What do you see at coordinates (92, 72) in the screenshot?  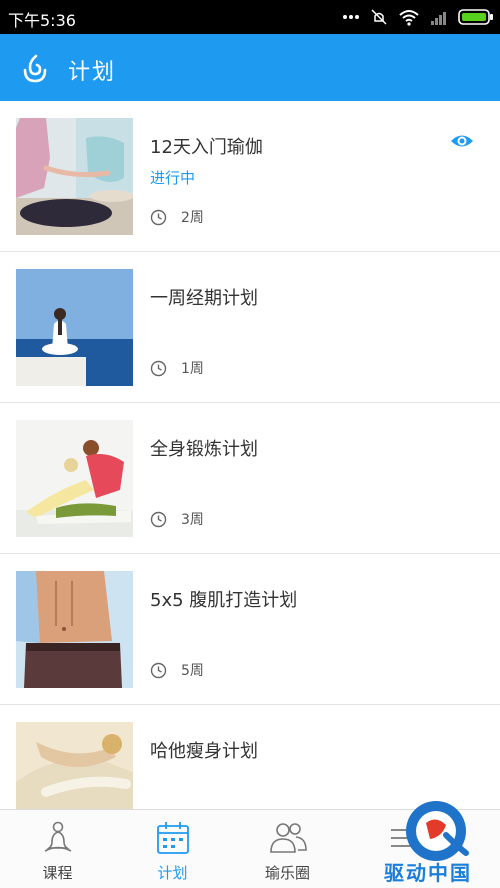 I see `page-title: 计划` at bounding box center [92, 72].